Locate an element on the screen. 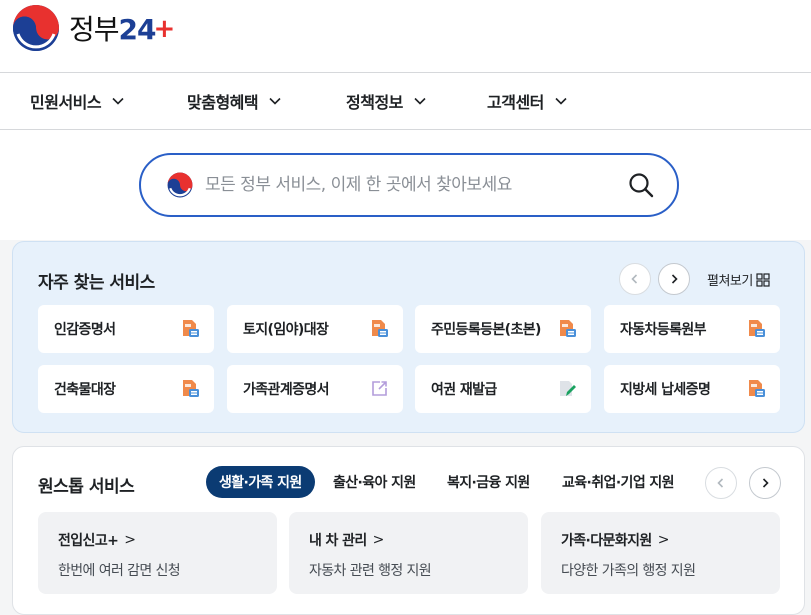 The image size is (811, 615). service-label: 건축물대장 is located at coordinates (85, 390).